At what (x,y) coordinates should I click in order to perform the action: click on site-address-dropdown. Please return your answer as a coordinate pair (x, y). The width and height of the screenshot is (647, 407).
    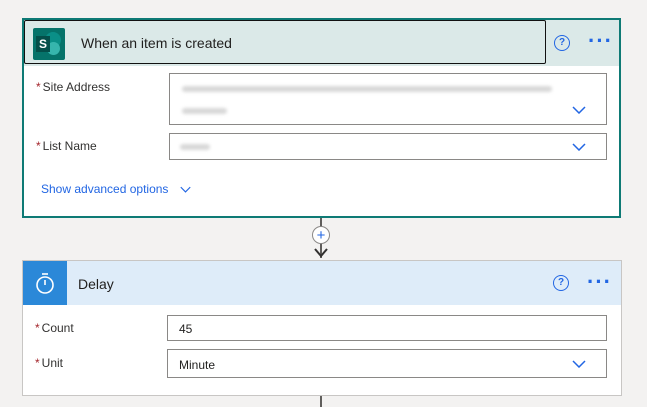
    Looking at the image, I should click on (388, 99).